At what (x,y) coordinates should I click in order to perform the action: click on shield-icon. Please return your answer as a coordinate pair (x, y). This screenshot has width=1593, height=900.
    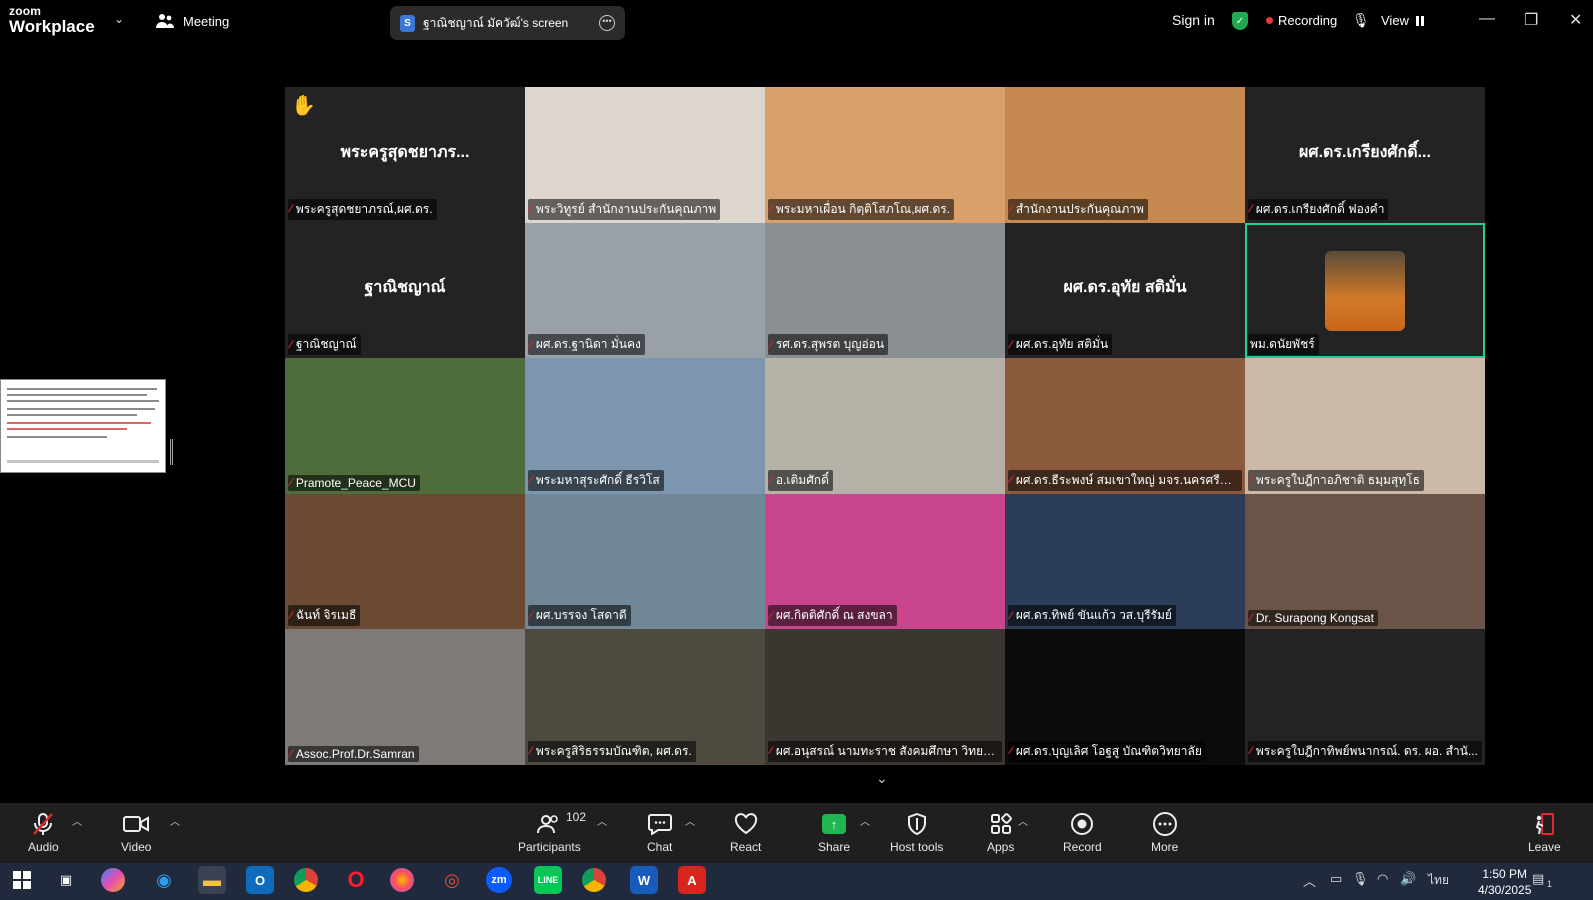
    Looking at the image, I should click on (917, 824).